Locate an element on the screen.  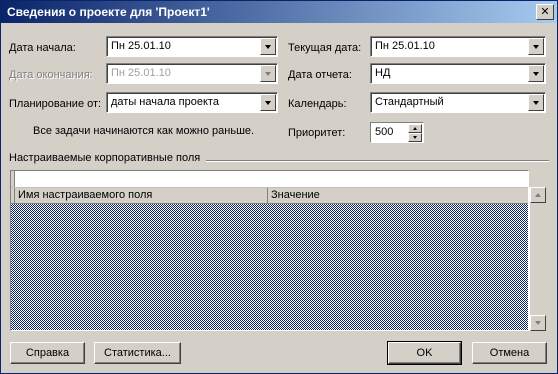
column-header-field-name: Имя настраиваемого поля is located at coordinates (141, 195).